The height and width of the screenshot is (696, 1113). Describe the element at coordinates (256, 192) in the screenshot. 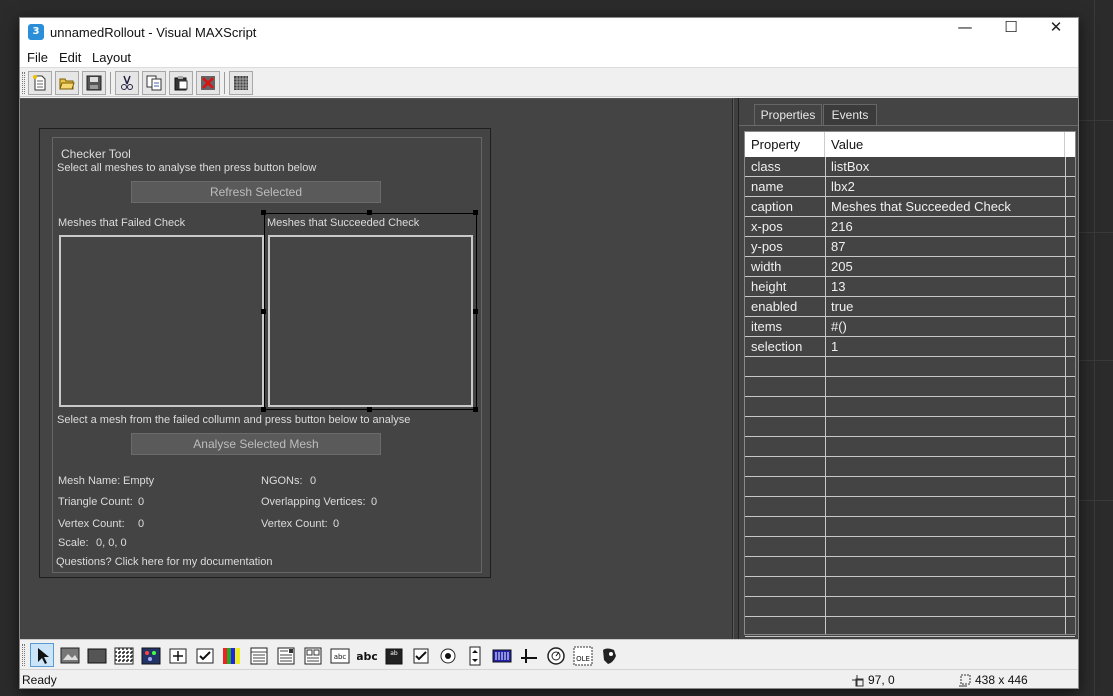

I see `refresh-selected-button: Refresh Selected` at that location.